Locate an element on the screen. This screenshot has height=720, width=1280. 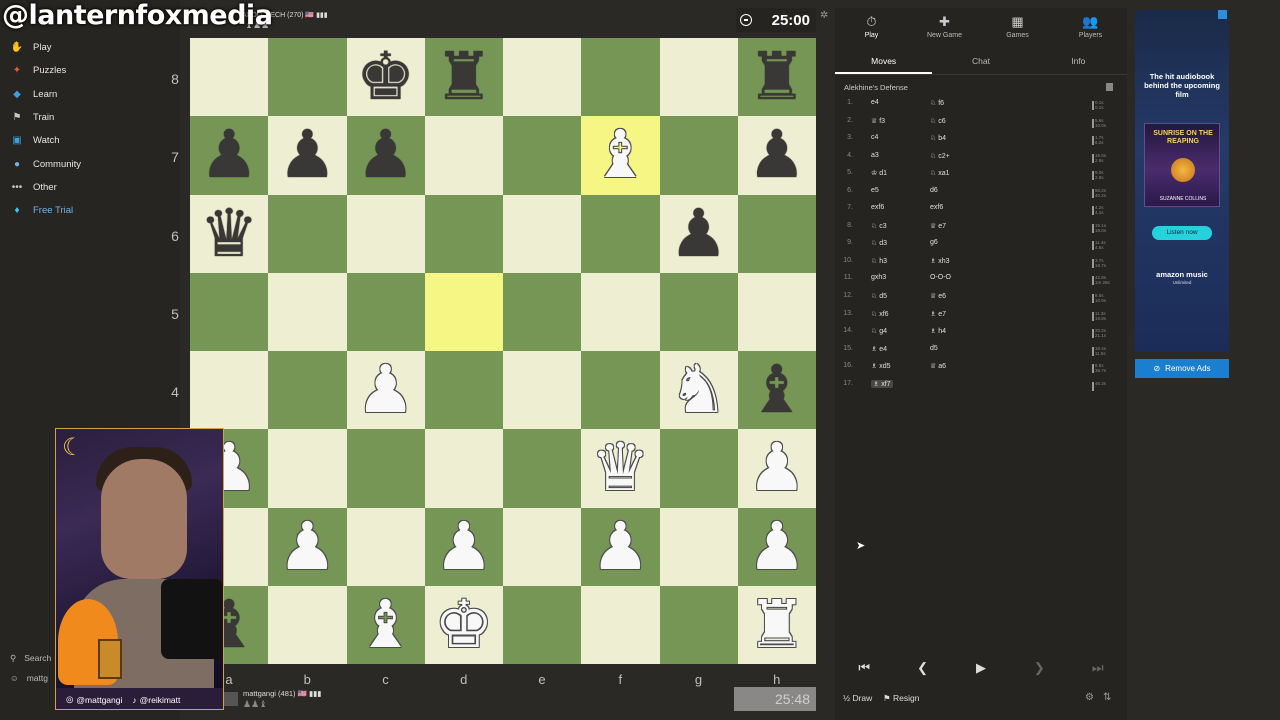
black-move: d6 is located at coordinates (934, 190).